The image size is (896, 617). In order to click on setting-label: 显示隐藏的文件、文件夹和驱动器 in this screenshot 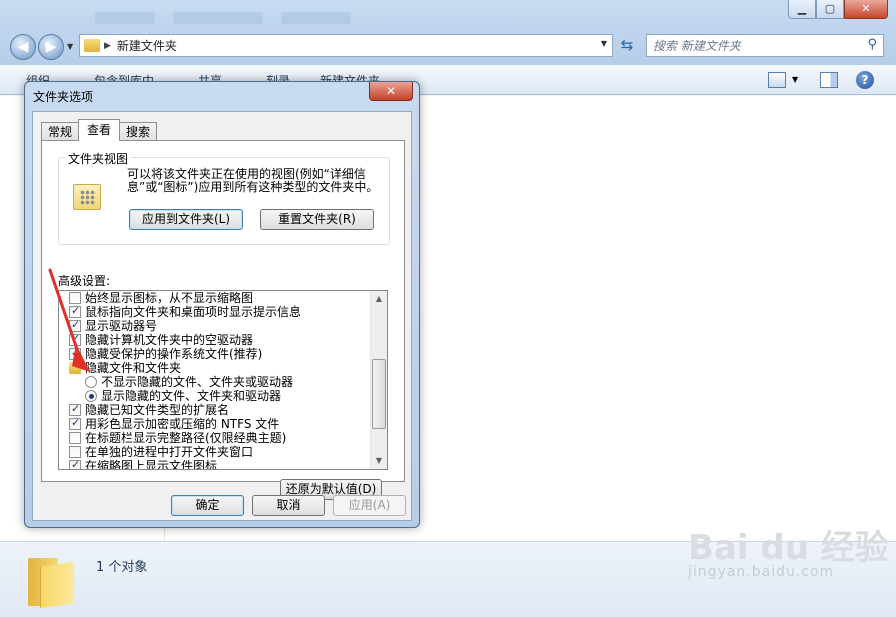, I will do `click(191, 396)`.